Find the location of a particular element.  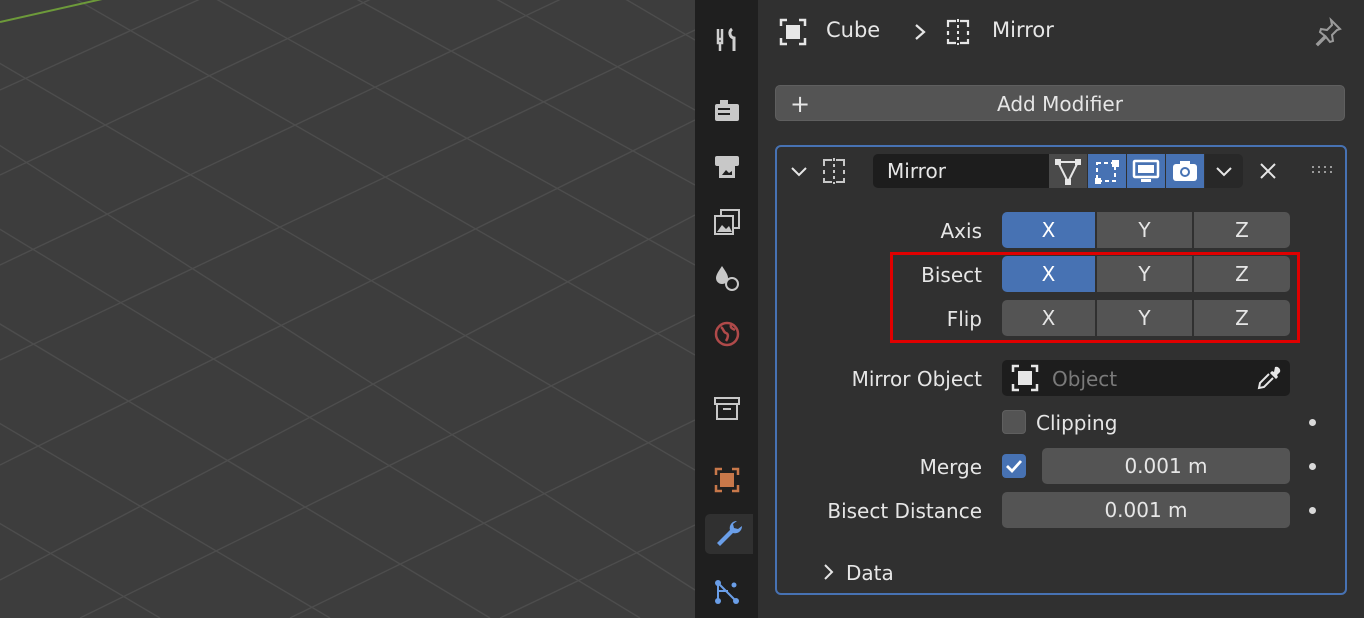

eyedropper-icon is located at coordinates (1269, 378).